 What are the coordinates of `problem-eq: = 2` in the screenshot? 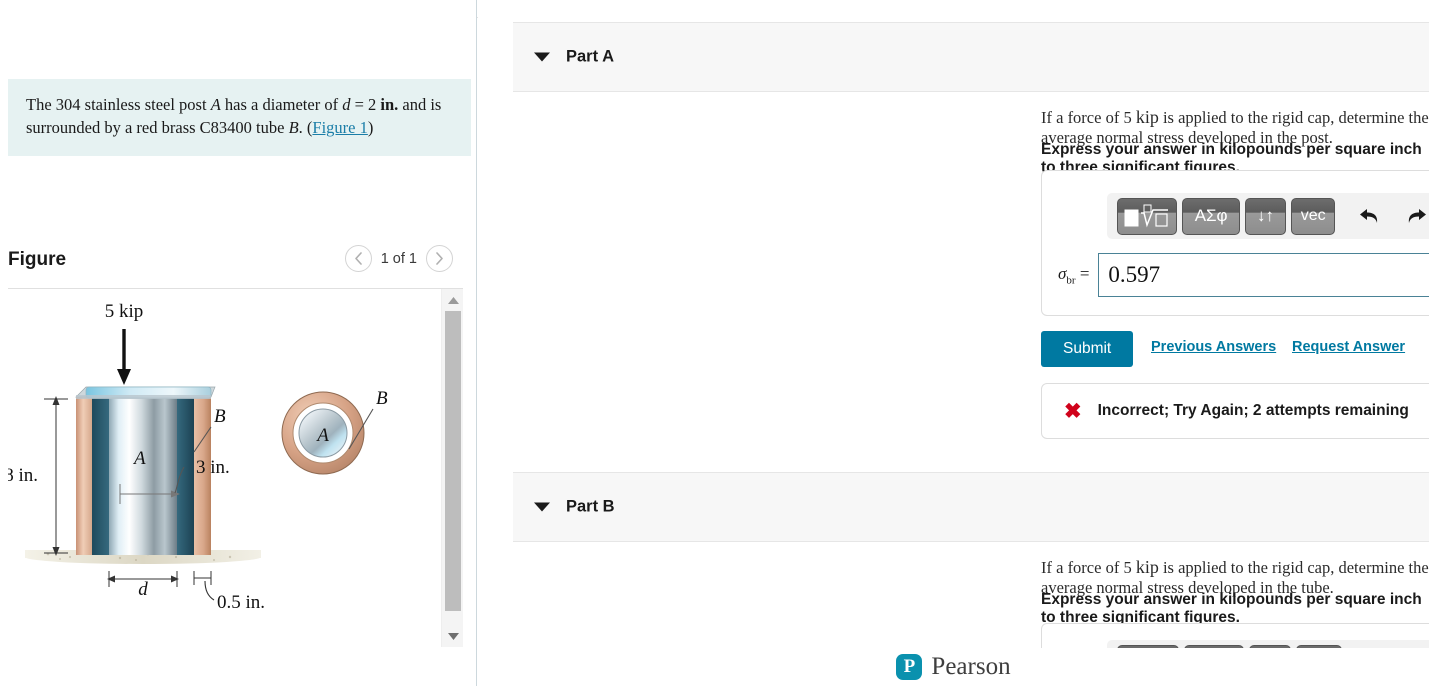 It's located at (365, 104).